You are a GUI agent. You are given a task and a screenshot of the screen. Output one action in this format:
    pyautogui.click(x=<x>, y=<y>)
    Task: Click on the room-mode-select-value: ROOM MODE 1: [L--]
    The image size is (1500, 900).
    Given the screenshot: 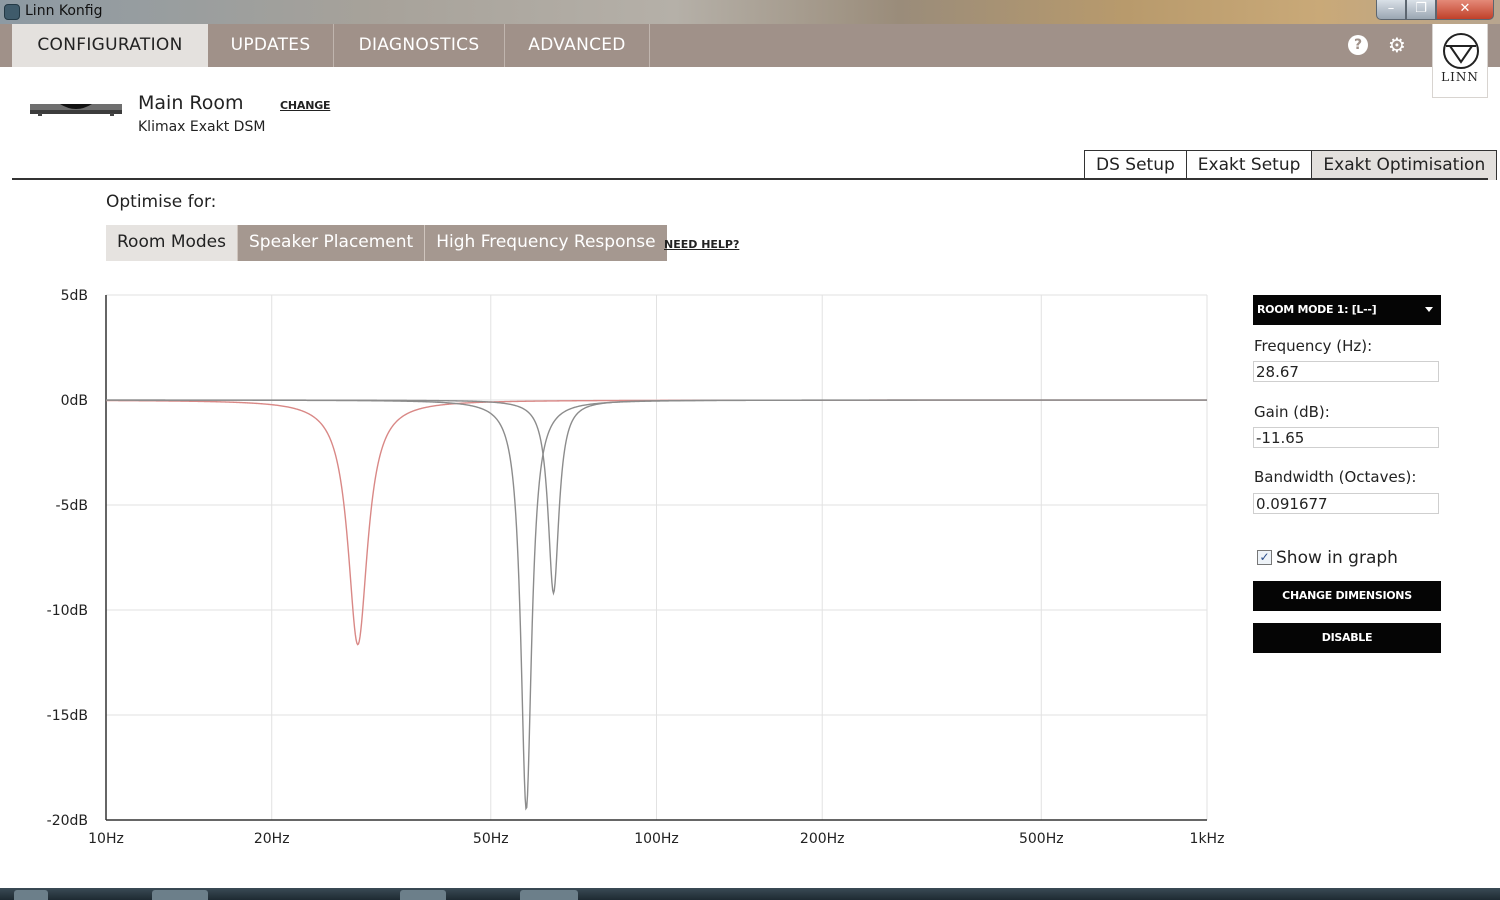 What is the action you would take?
    pyautogui.click(x=1317, y=309)
    